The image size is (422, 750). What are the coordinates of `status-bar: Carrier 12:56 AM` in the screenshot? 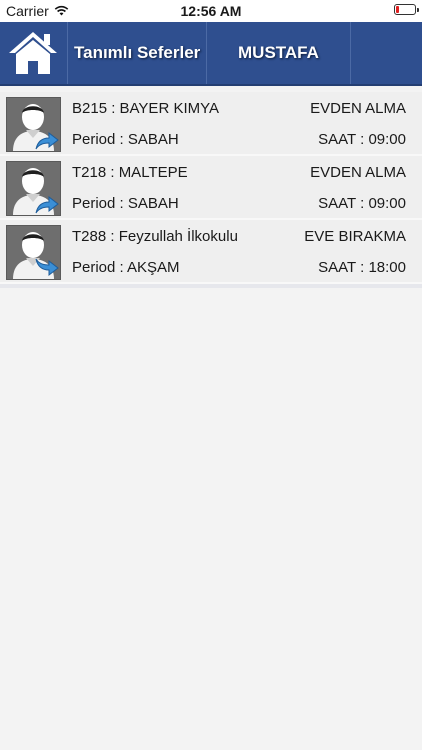 It's located at (211, 11).